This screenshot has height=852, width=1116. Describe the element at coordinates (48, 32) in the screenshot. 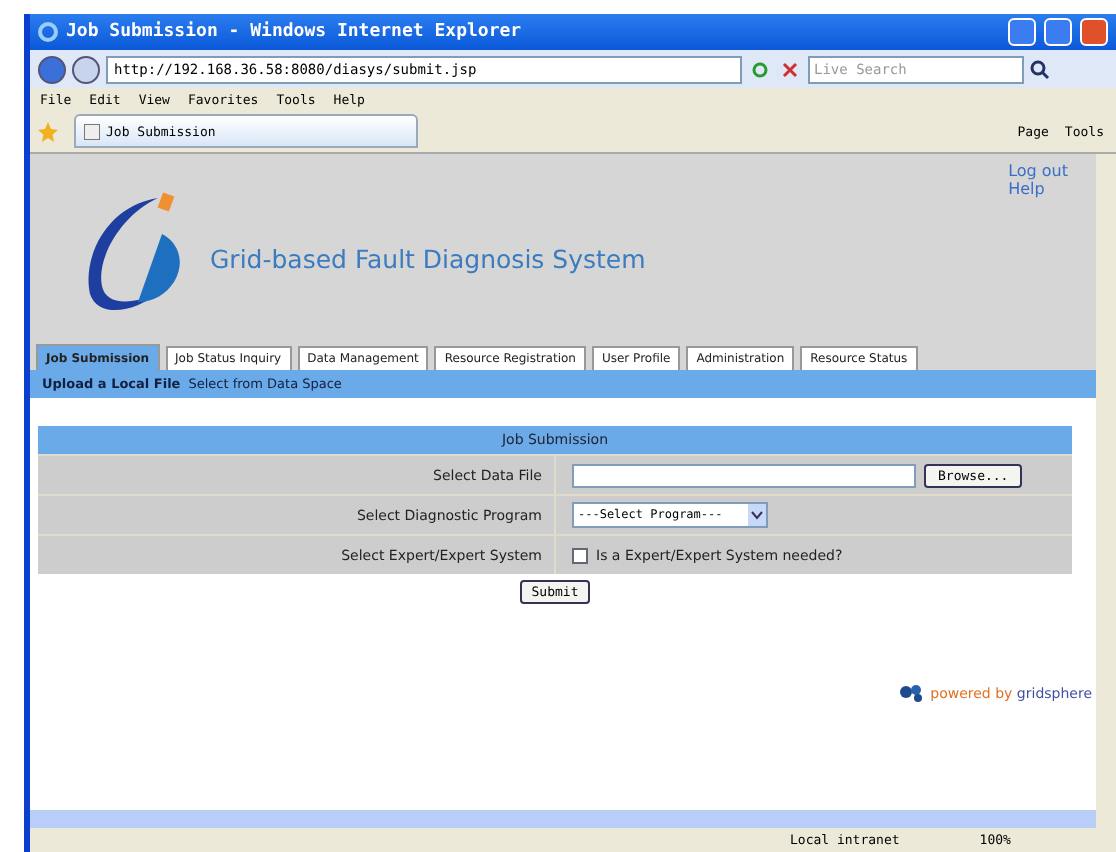

I see `browser-logo-icon` at that location.